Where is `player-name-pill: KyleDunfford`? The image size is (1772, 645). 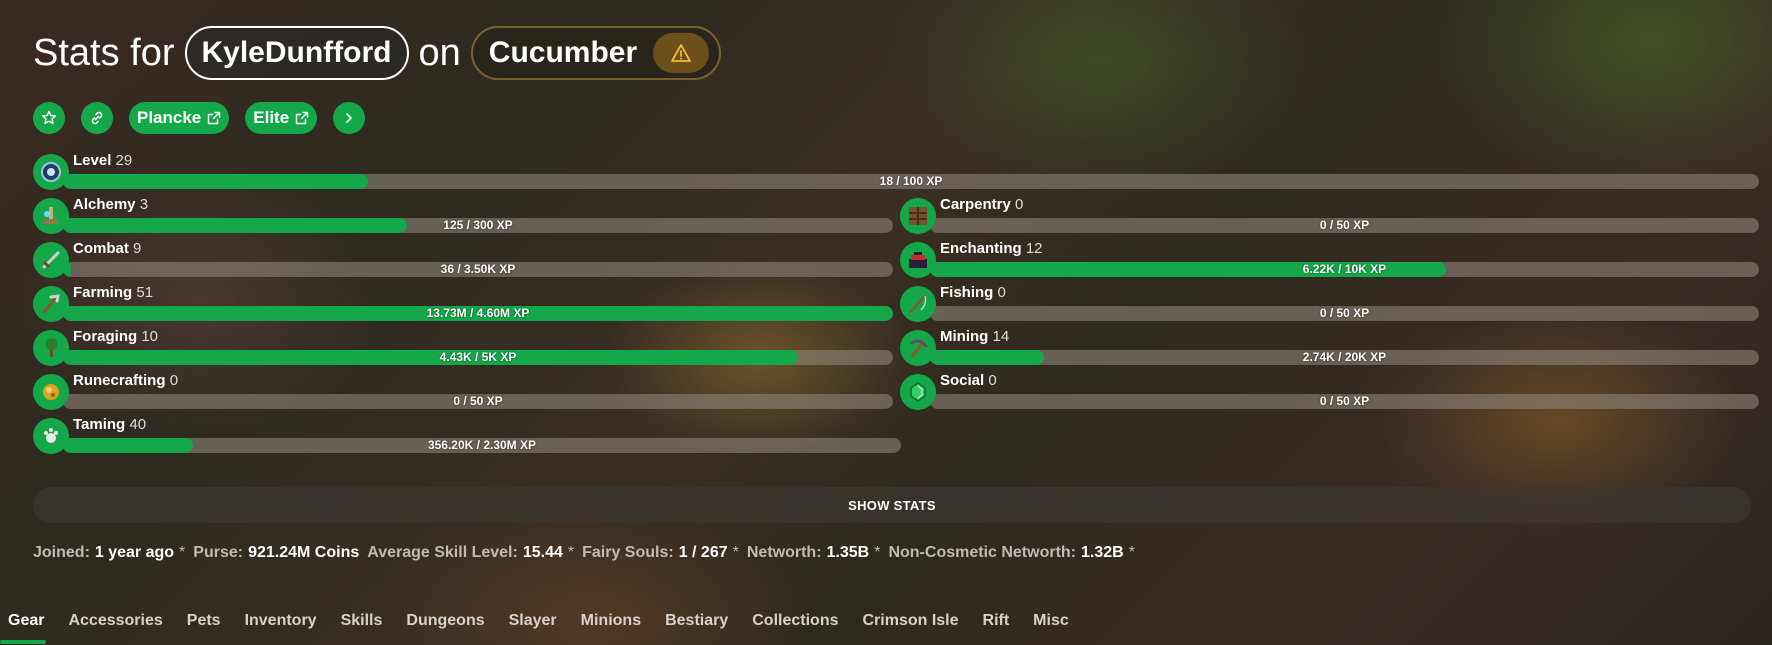 player-name-pill: KyleDunfford is located at coordinates (296, 53).